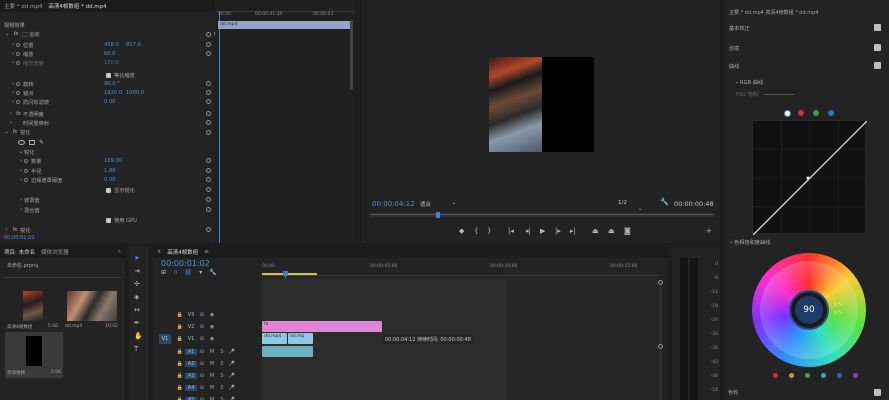  I want to click on ellipse-mask-icon, so click(21, 142).